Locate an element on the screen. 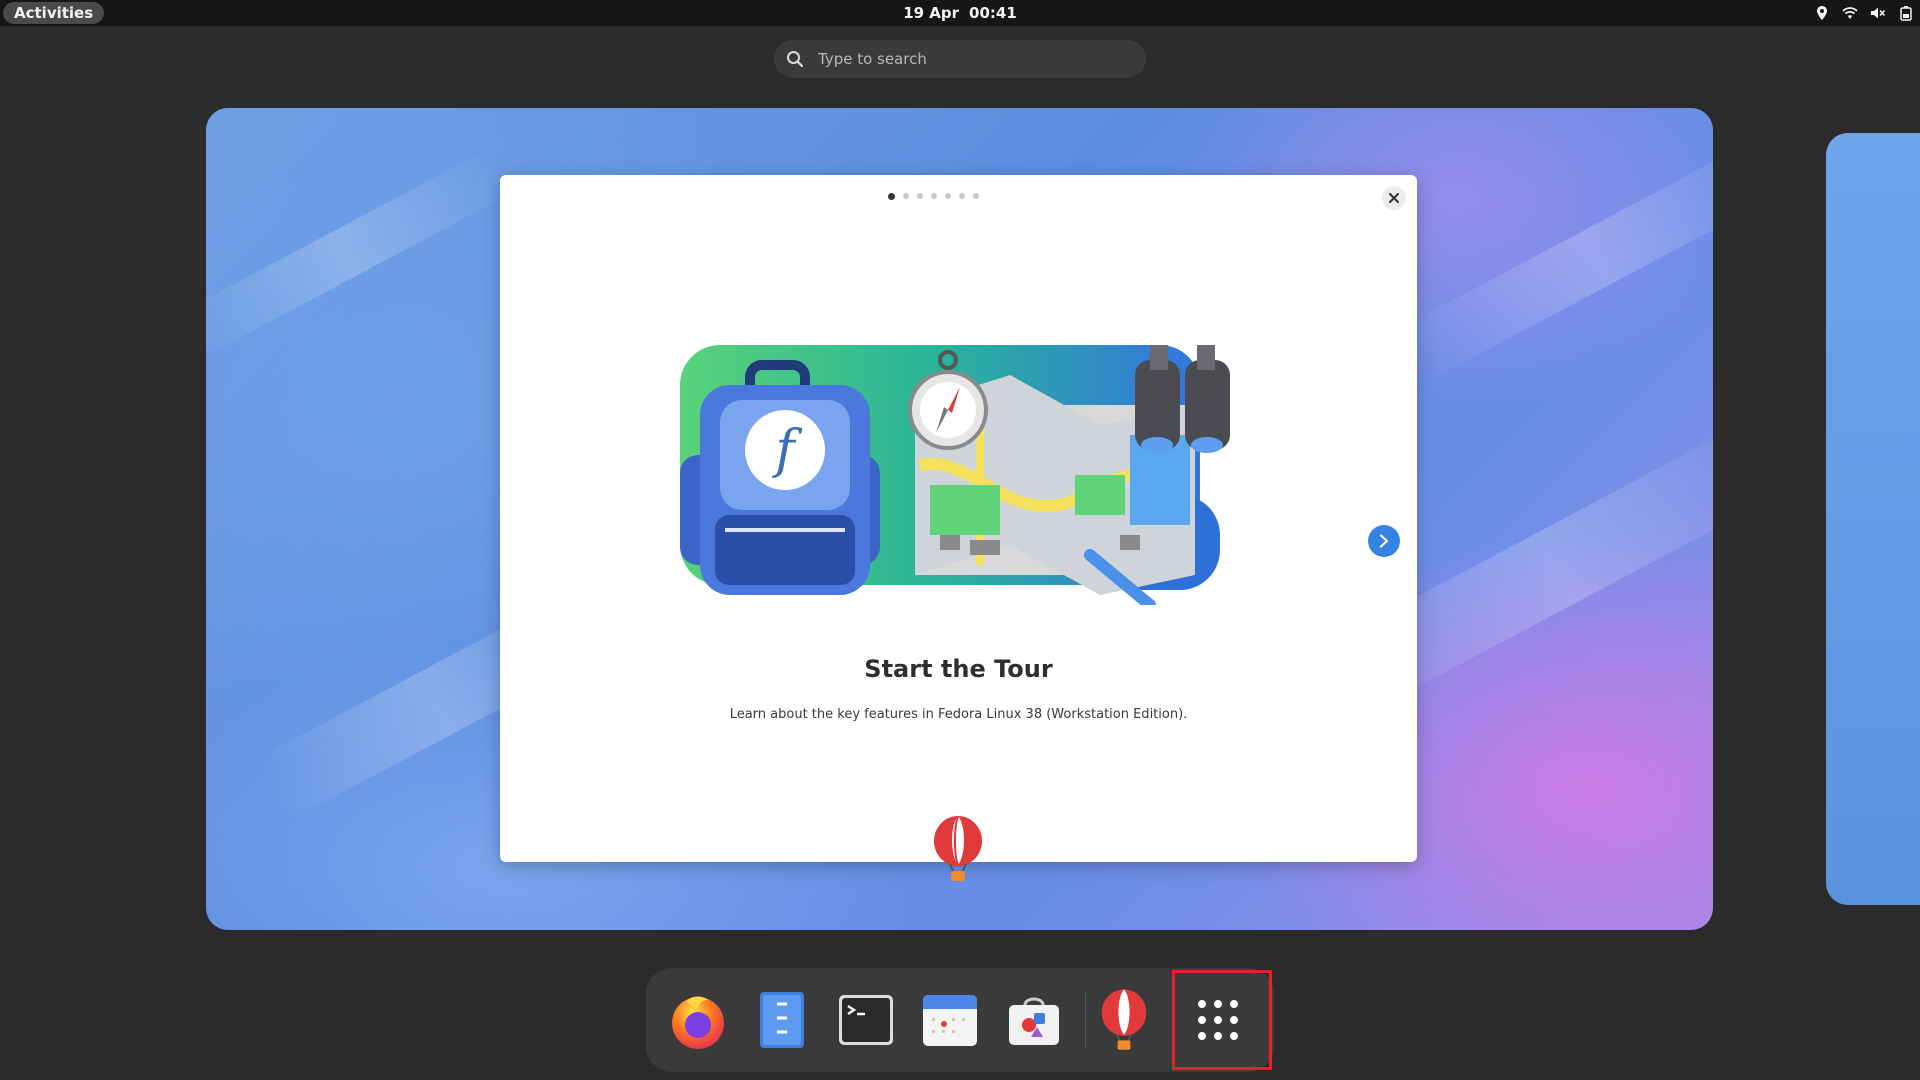 This screenshot has height=1080, width=1920. volume-muted-icon is located at coordinates (1878, 13).